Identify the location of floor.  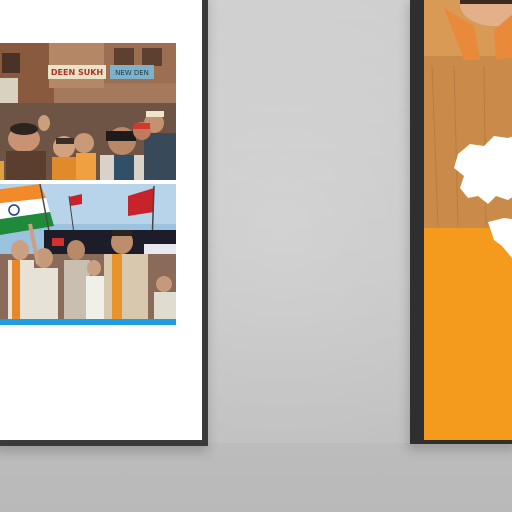
(256, 477).